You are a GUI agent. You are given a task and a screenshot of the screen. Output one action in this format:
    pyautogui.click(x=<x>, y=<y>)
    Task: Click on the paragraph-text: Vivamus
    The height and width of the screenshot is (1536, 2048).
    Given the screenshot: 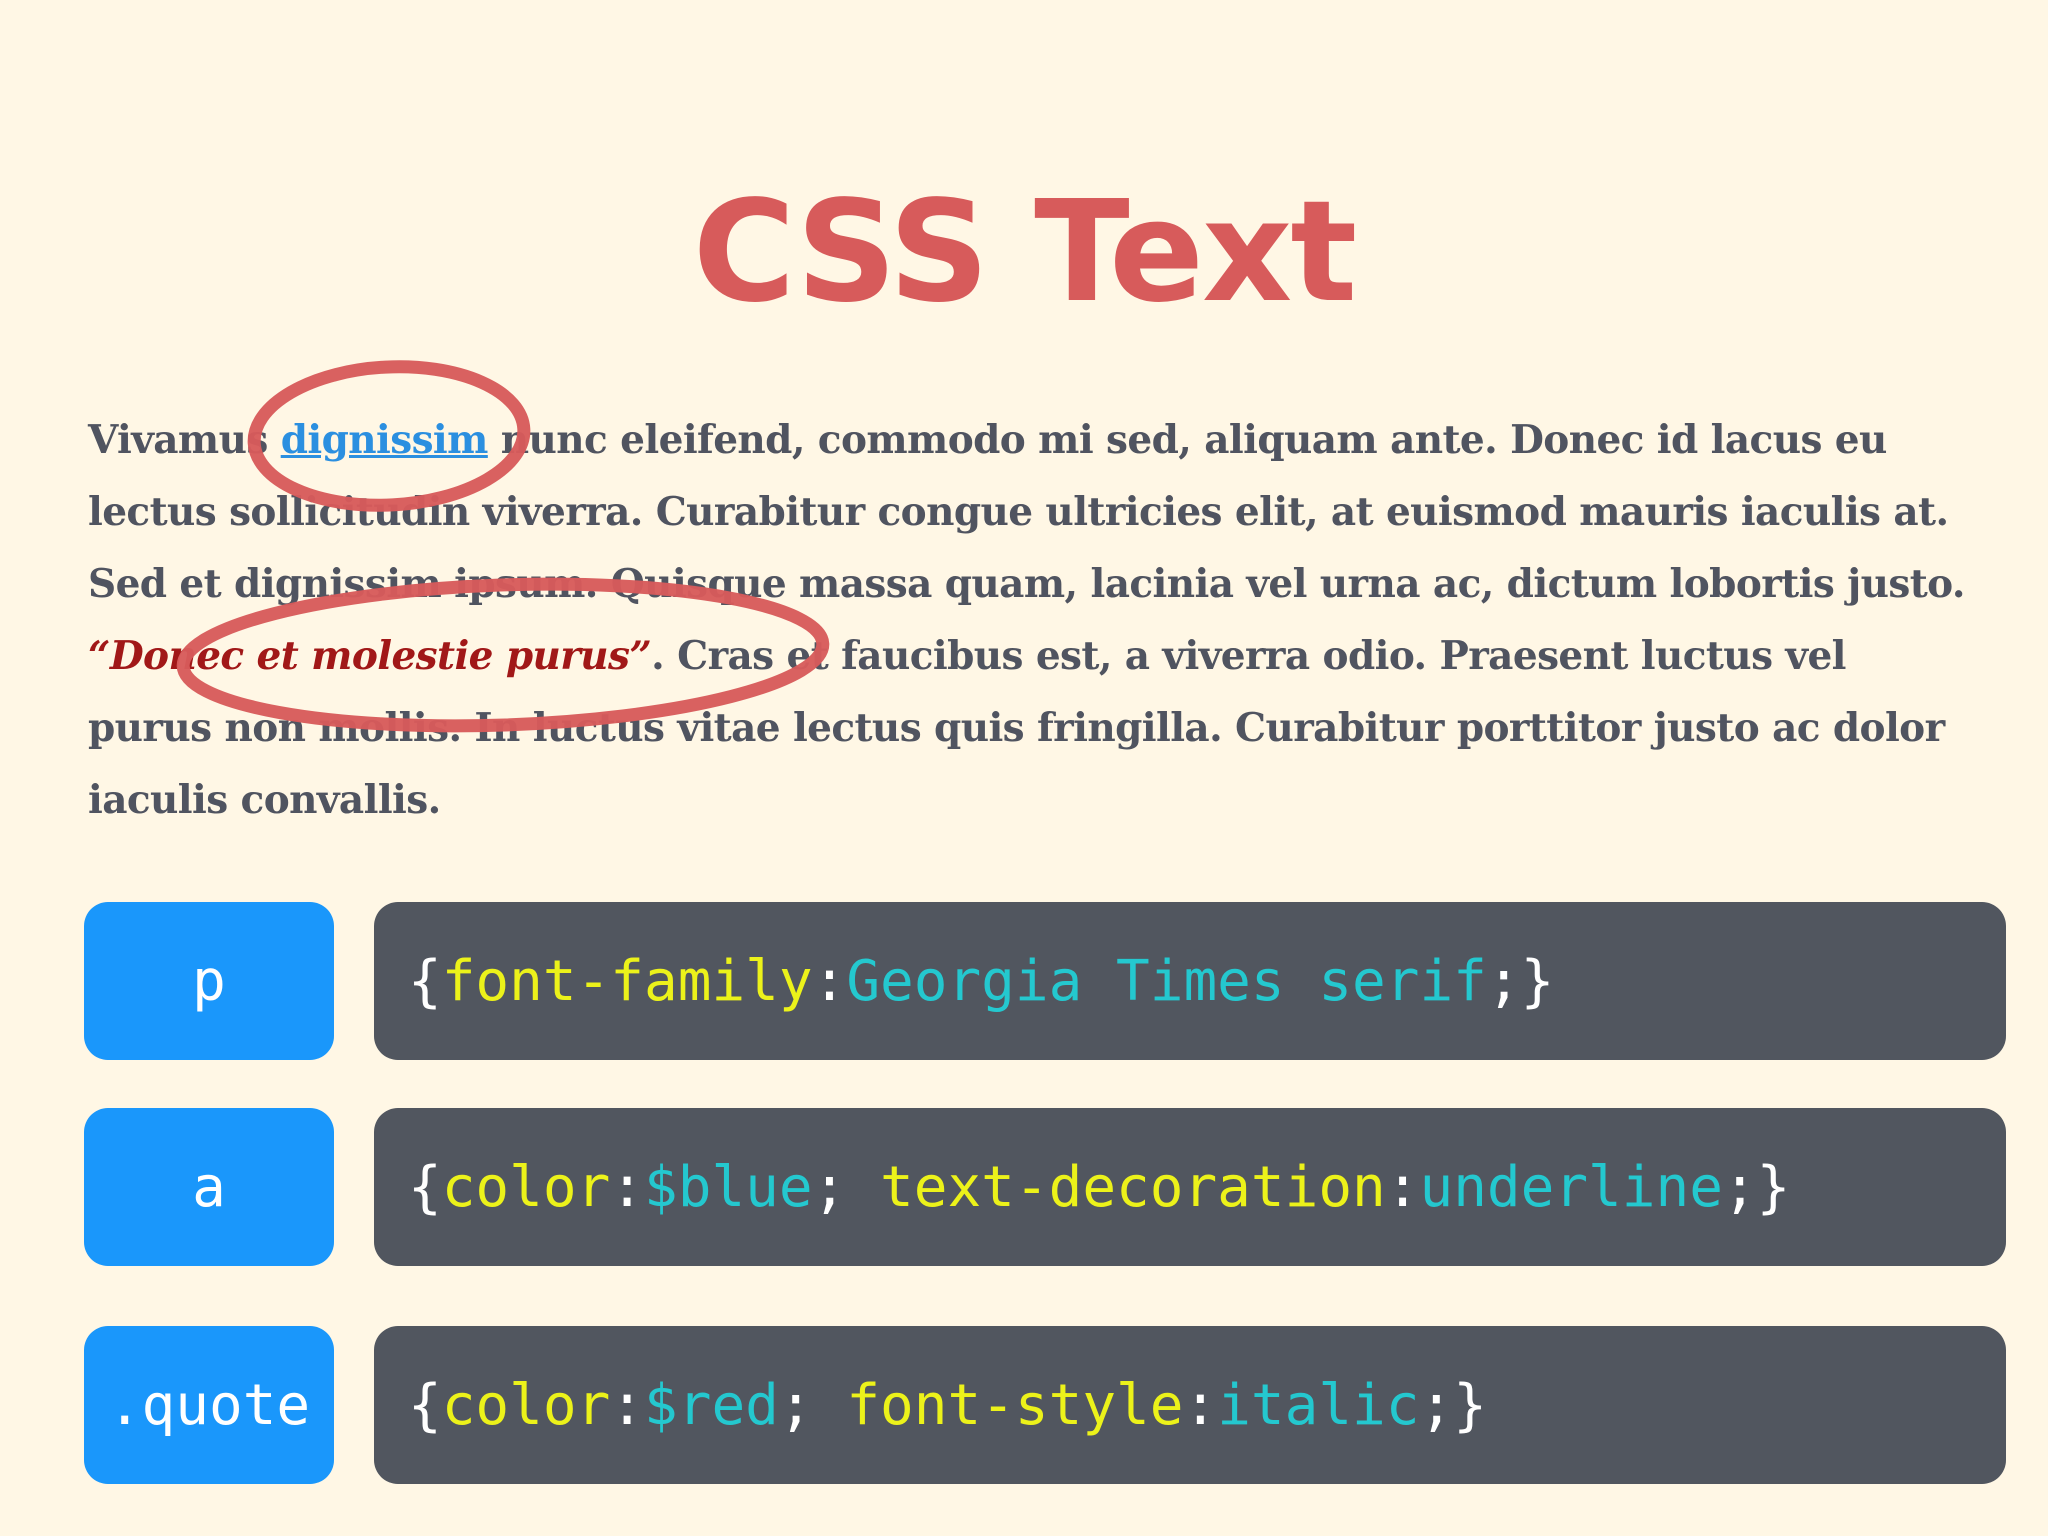 What is the action you would take?
    pyautogui.click(x=184, y=440)
    